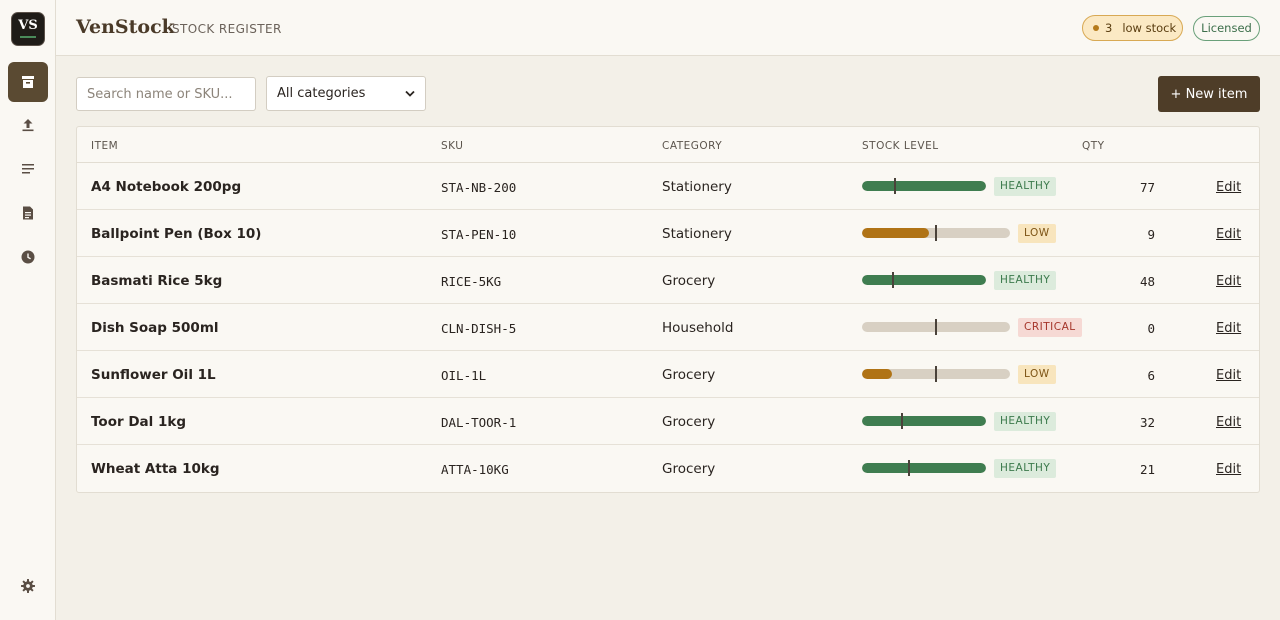 The height and width of the screenshot is (620, 1280). I want to click on page-subtitle: STOCK REGISTER, so click(227, 29).